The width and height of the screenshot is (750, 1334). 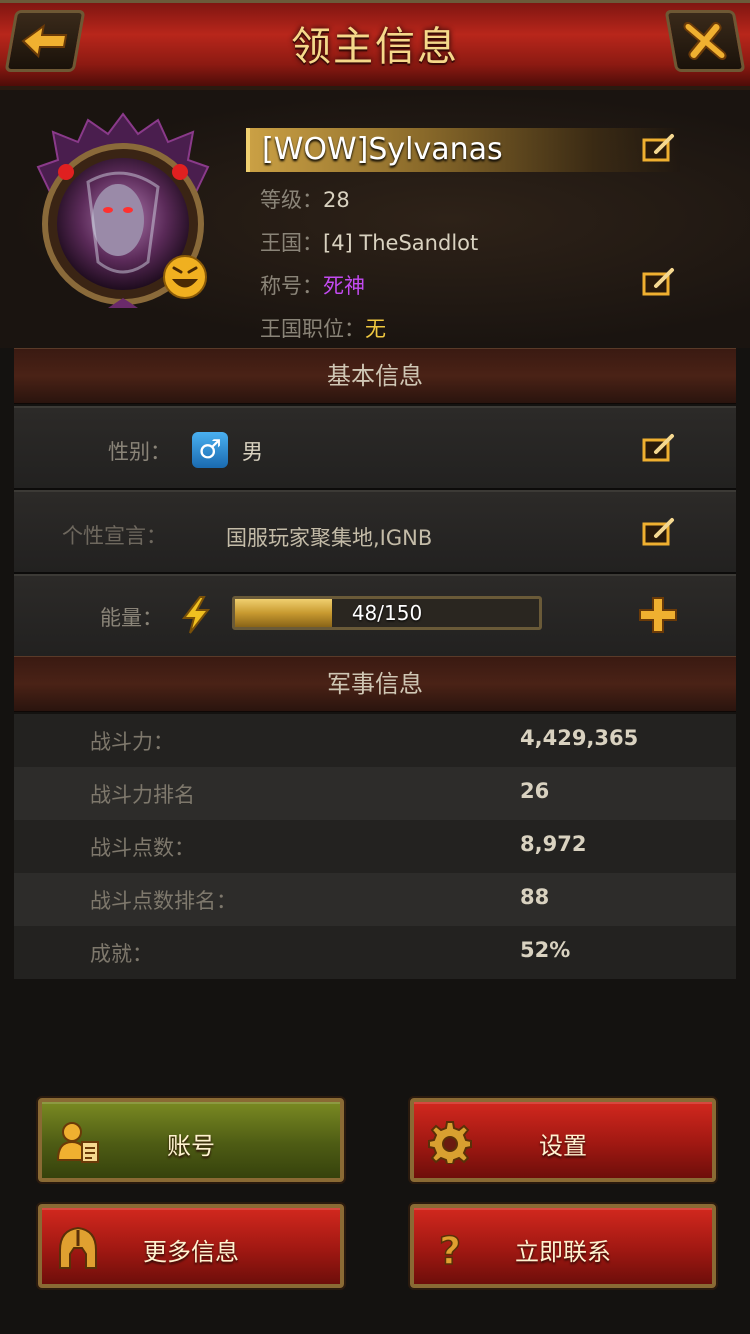 I want to click on stat-value: 8,972, so click(x=553, y=844).